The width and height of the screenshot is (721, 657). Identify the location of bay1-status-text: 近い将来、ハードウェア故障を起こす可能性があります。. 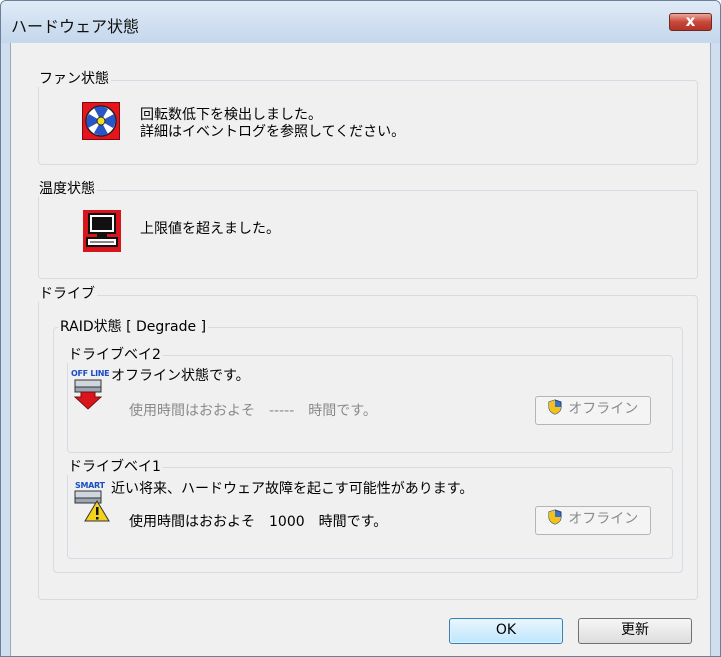
(292, 489).